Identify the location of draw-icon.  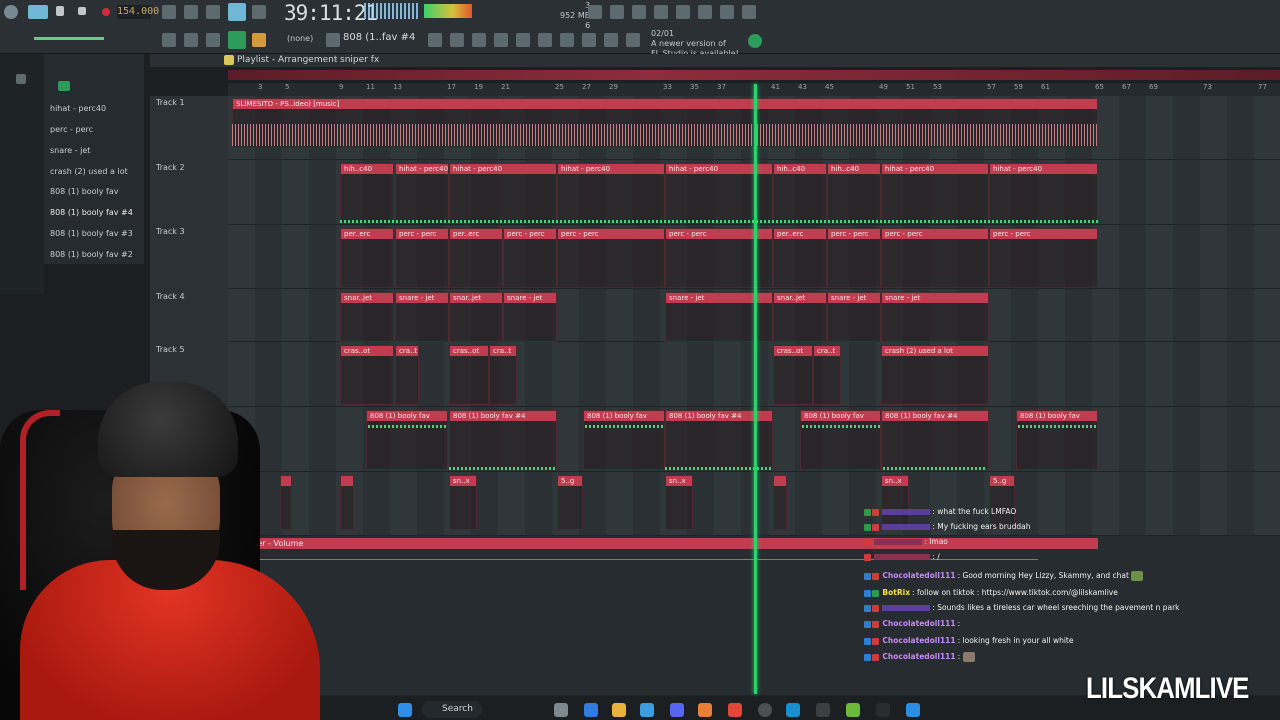
(213, 40).